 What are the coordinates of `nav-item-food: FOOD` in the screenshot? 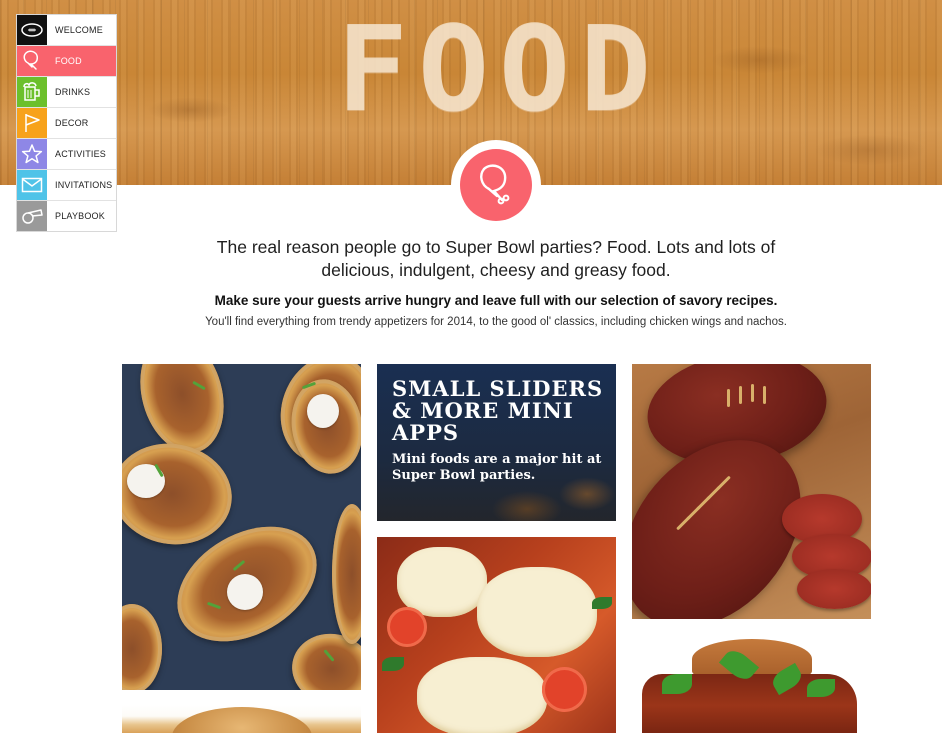 It's located at (66, 61).